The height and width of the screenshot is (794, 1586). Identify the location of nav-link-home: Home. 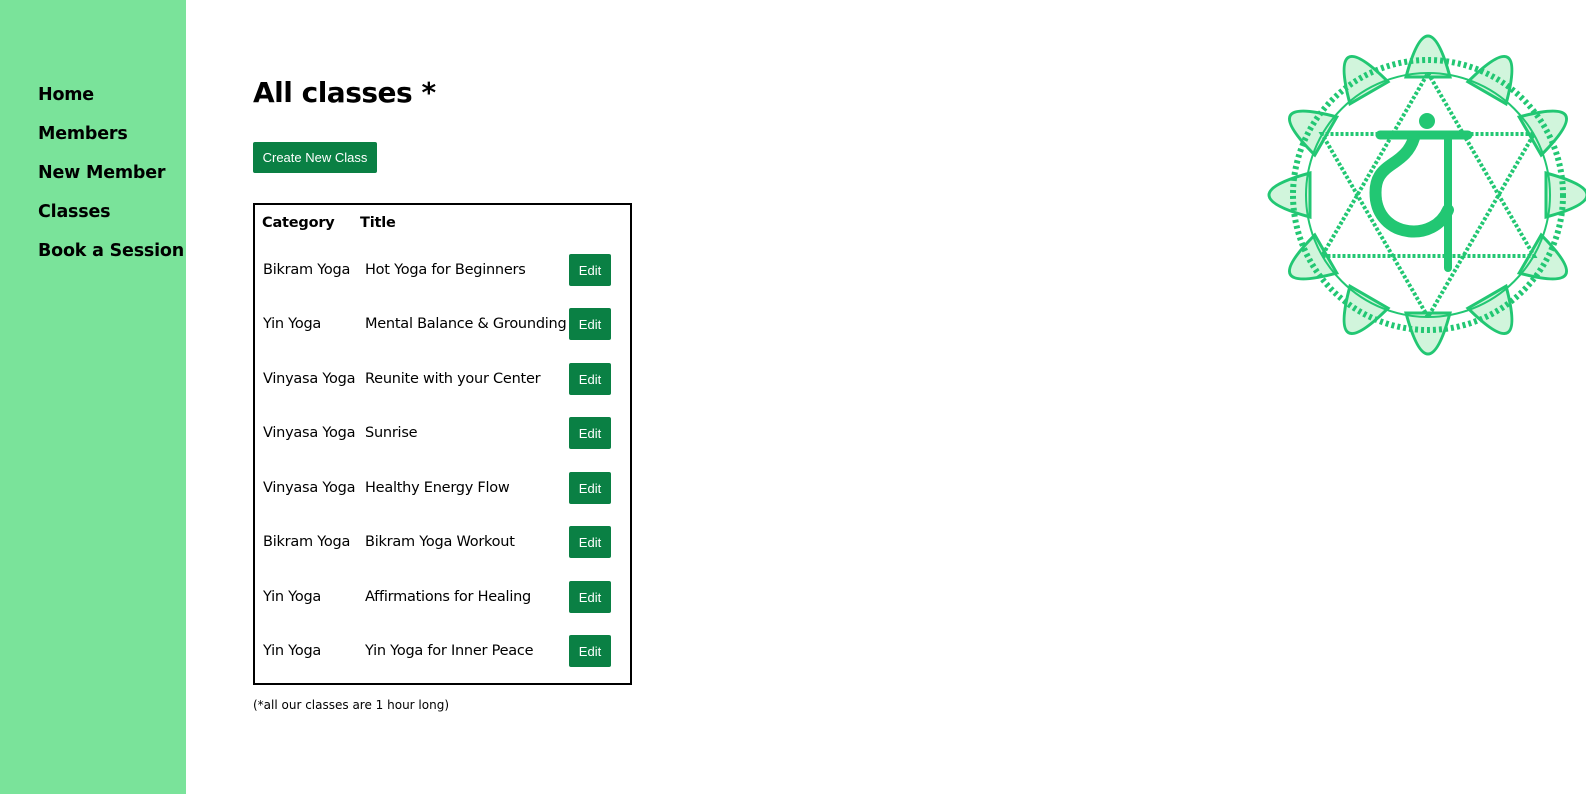
(66, 95).